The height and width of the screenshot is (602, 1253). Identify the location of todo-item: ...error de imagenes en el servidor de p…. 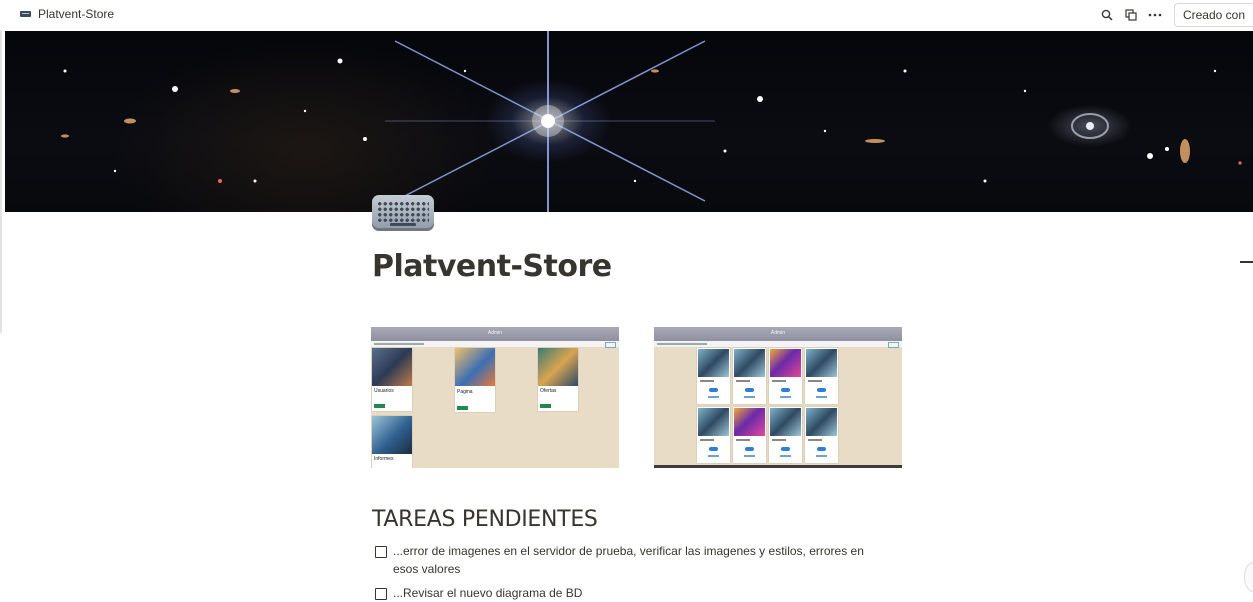
(620, 561).